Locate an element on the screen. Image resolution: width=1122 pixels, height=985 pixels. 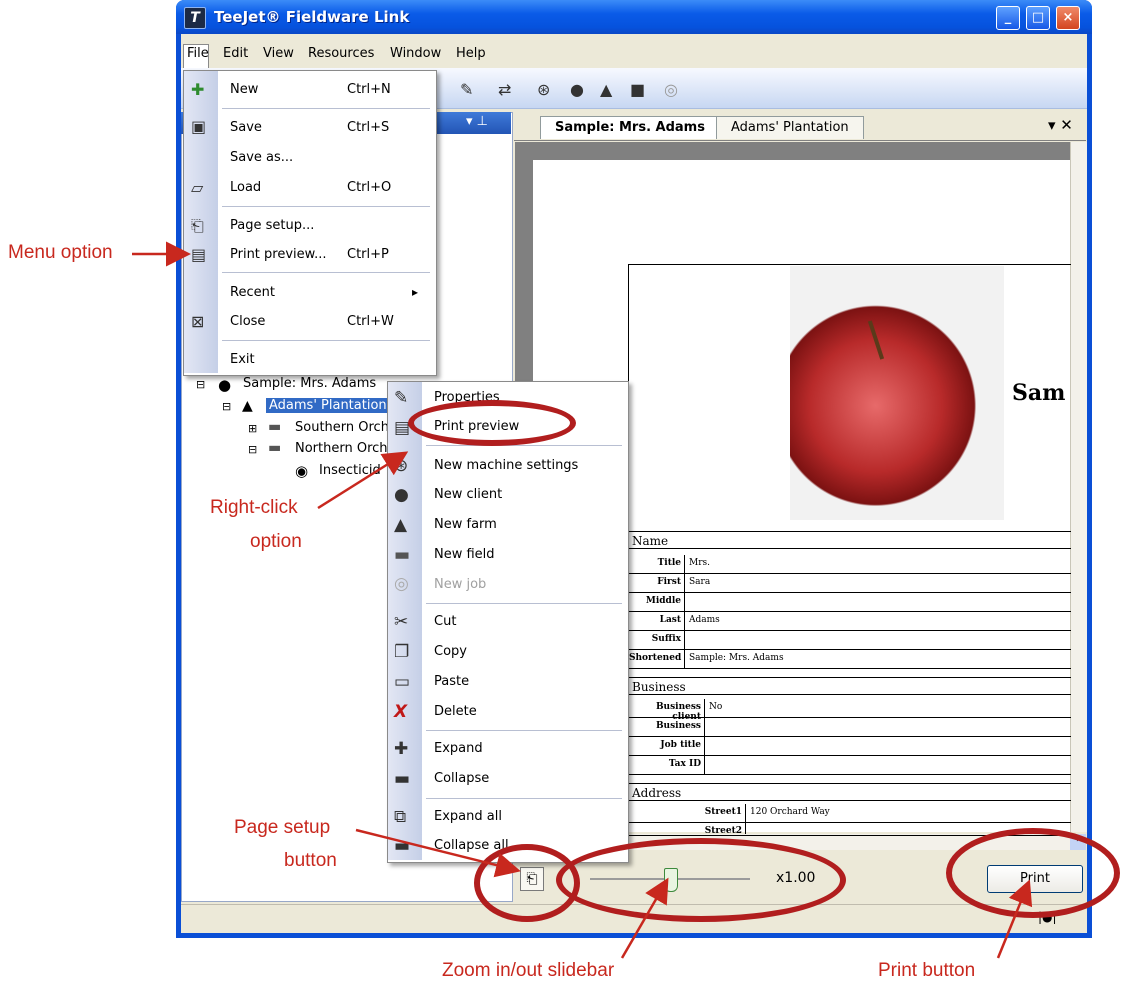
arrow-right-click is located at coordinates (363, 480).